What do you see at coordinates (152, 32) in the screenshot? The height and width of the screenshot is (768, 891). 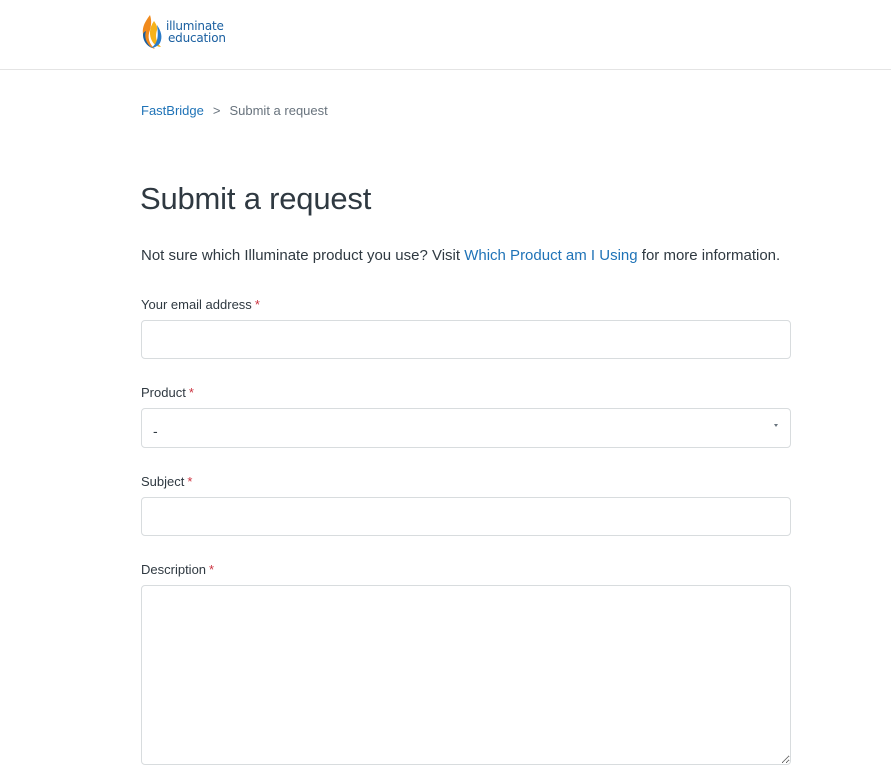 I see `logo-flame-icon` at bounding box center [152, 32].